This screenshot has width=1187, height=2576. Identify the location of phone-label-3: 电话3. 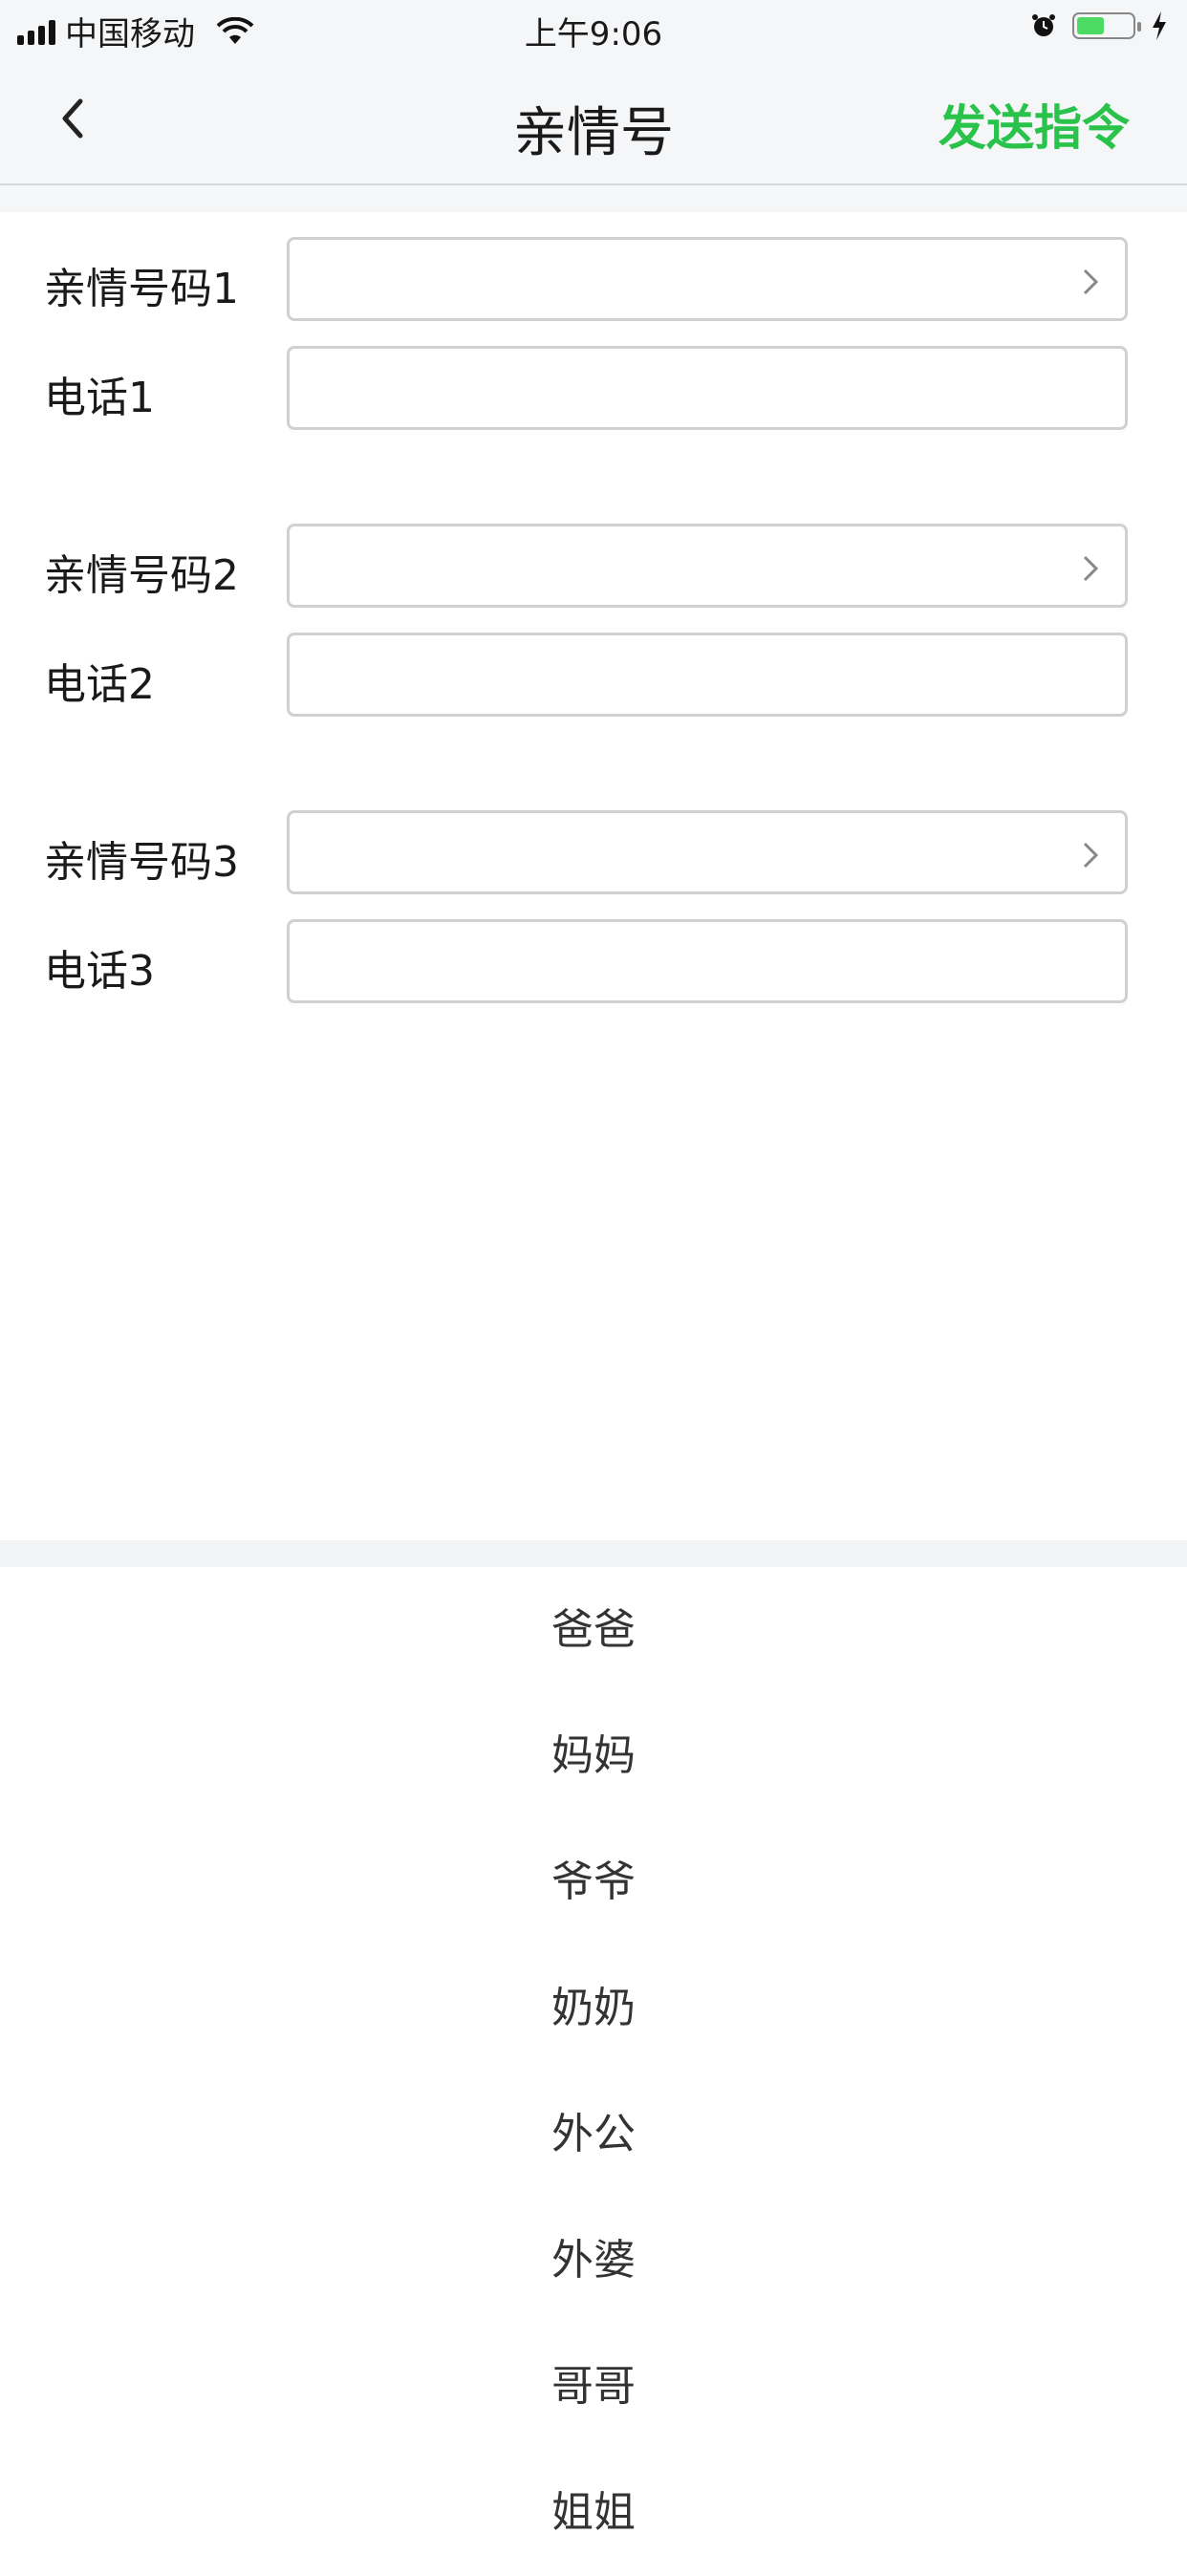
(99, 971).